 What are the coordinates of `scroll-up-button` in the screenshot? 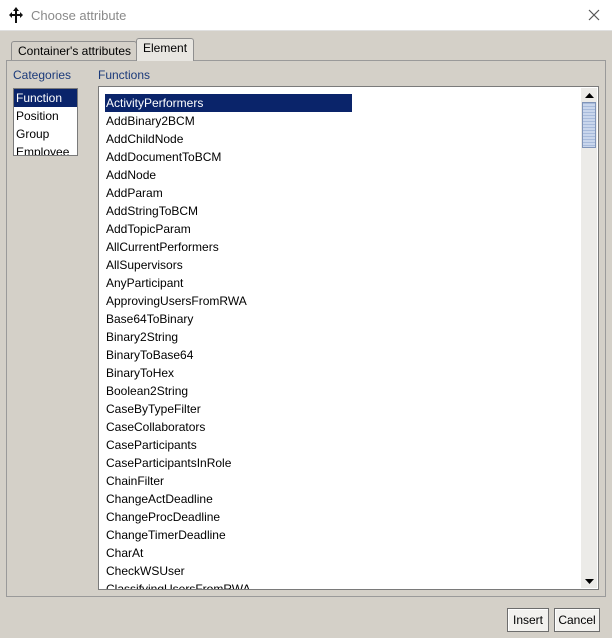 It's located at (589, 95).